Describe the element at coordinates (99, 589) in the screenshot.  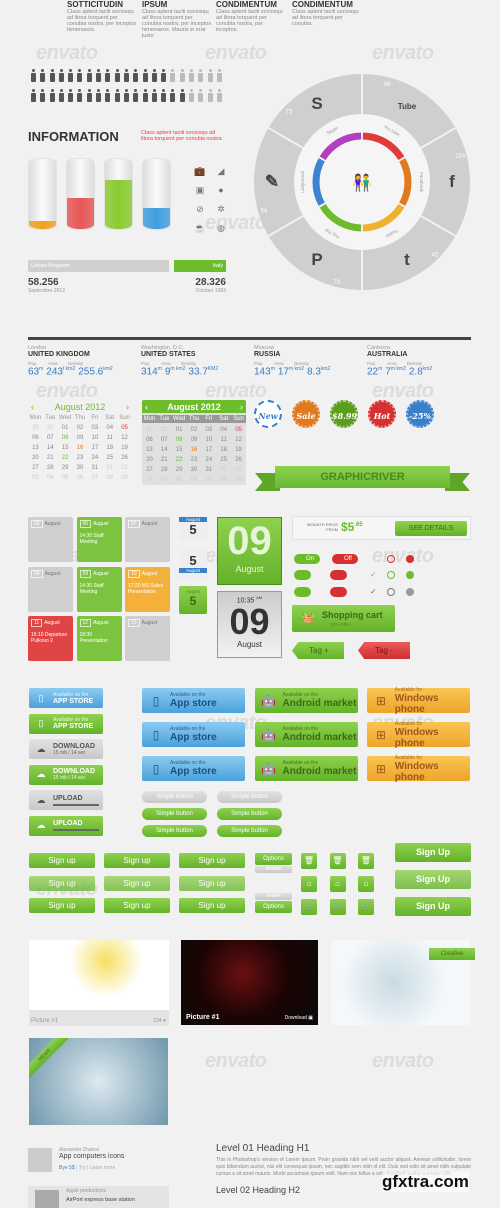
I see `event-day-cell: 09 August 14:30 Staff Meeting` at that location.